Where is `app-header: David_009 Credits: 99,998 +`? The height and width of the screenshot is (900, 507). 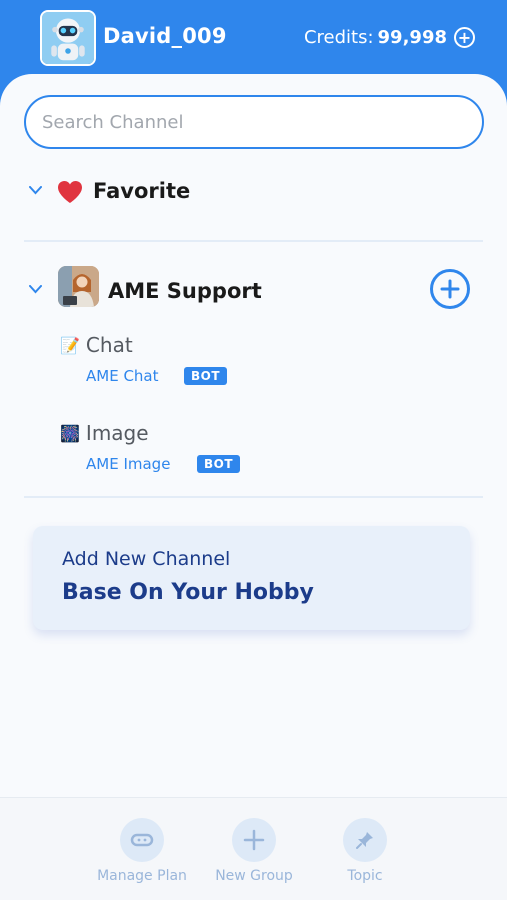 app-header: David_009 Credits: 99,998 + is located at coordinates (253, 40).